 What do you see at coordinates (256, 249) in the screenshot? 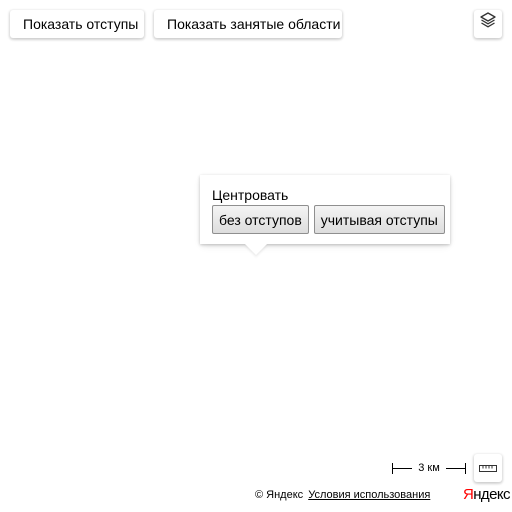
I see `balloon-tail` at bounding box center [256, 249].